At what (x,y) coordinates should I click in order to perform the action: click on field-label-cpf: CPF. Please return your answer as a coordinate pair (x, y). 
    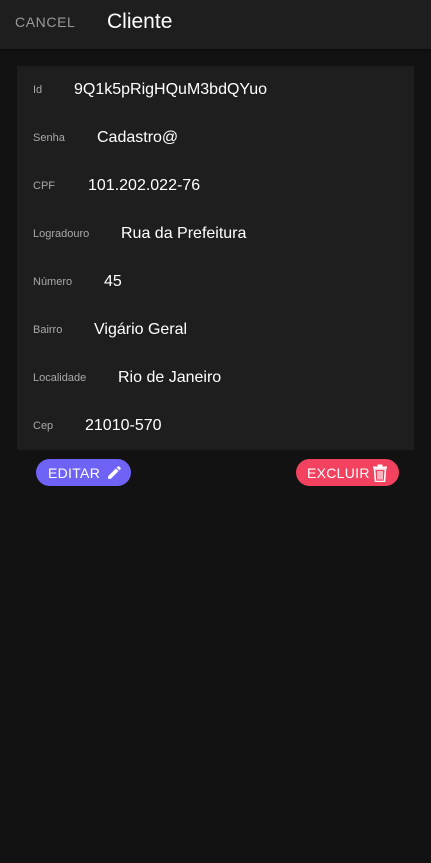
    Looking at the image, I should click on (44, 186).